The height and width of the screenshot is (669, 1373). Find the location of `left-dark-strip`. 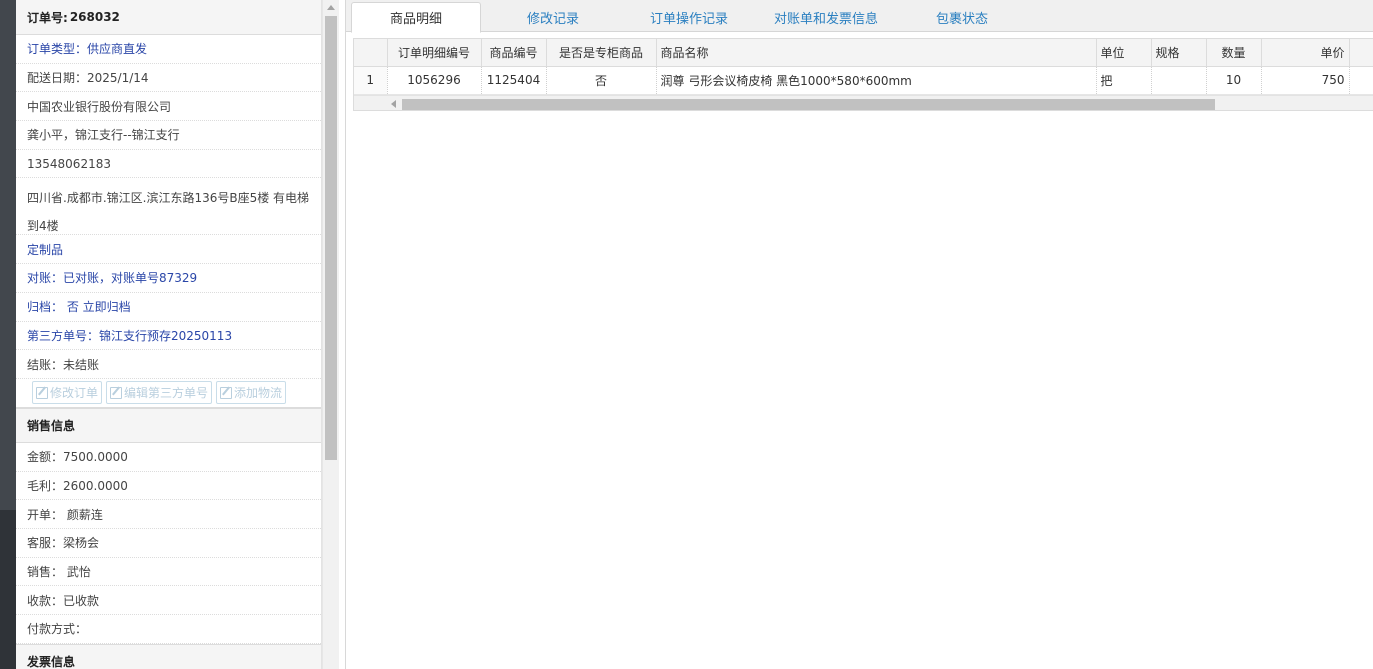

left-dark-strip is located at coordinates (8, 334).